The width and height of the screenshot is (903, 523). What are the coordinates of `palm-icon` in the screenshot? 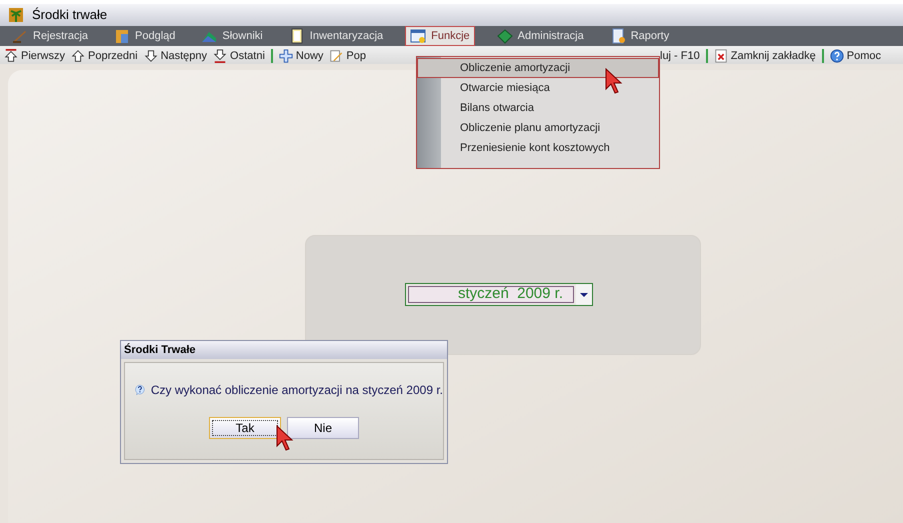 It's located at (16, 15).